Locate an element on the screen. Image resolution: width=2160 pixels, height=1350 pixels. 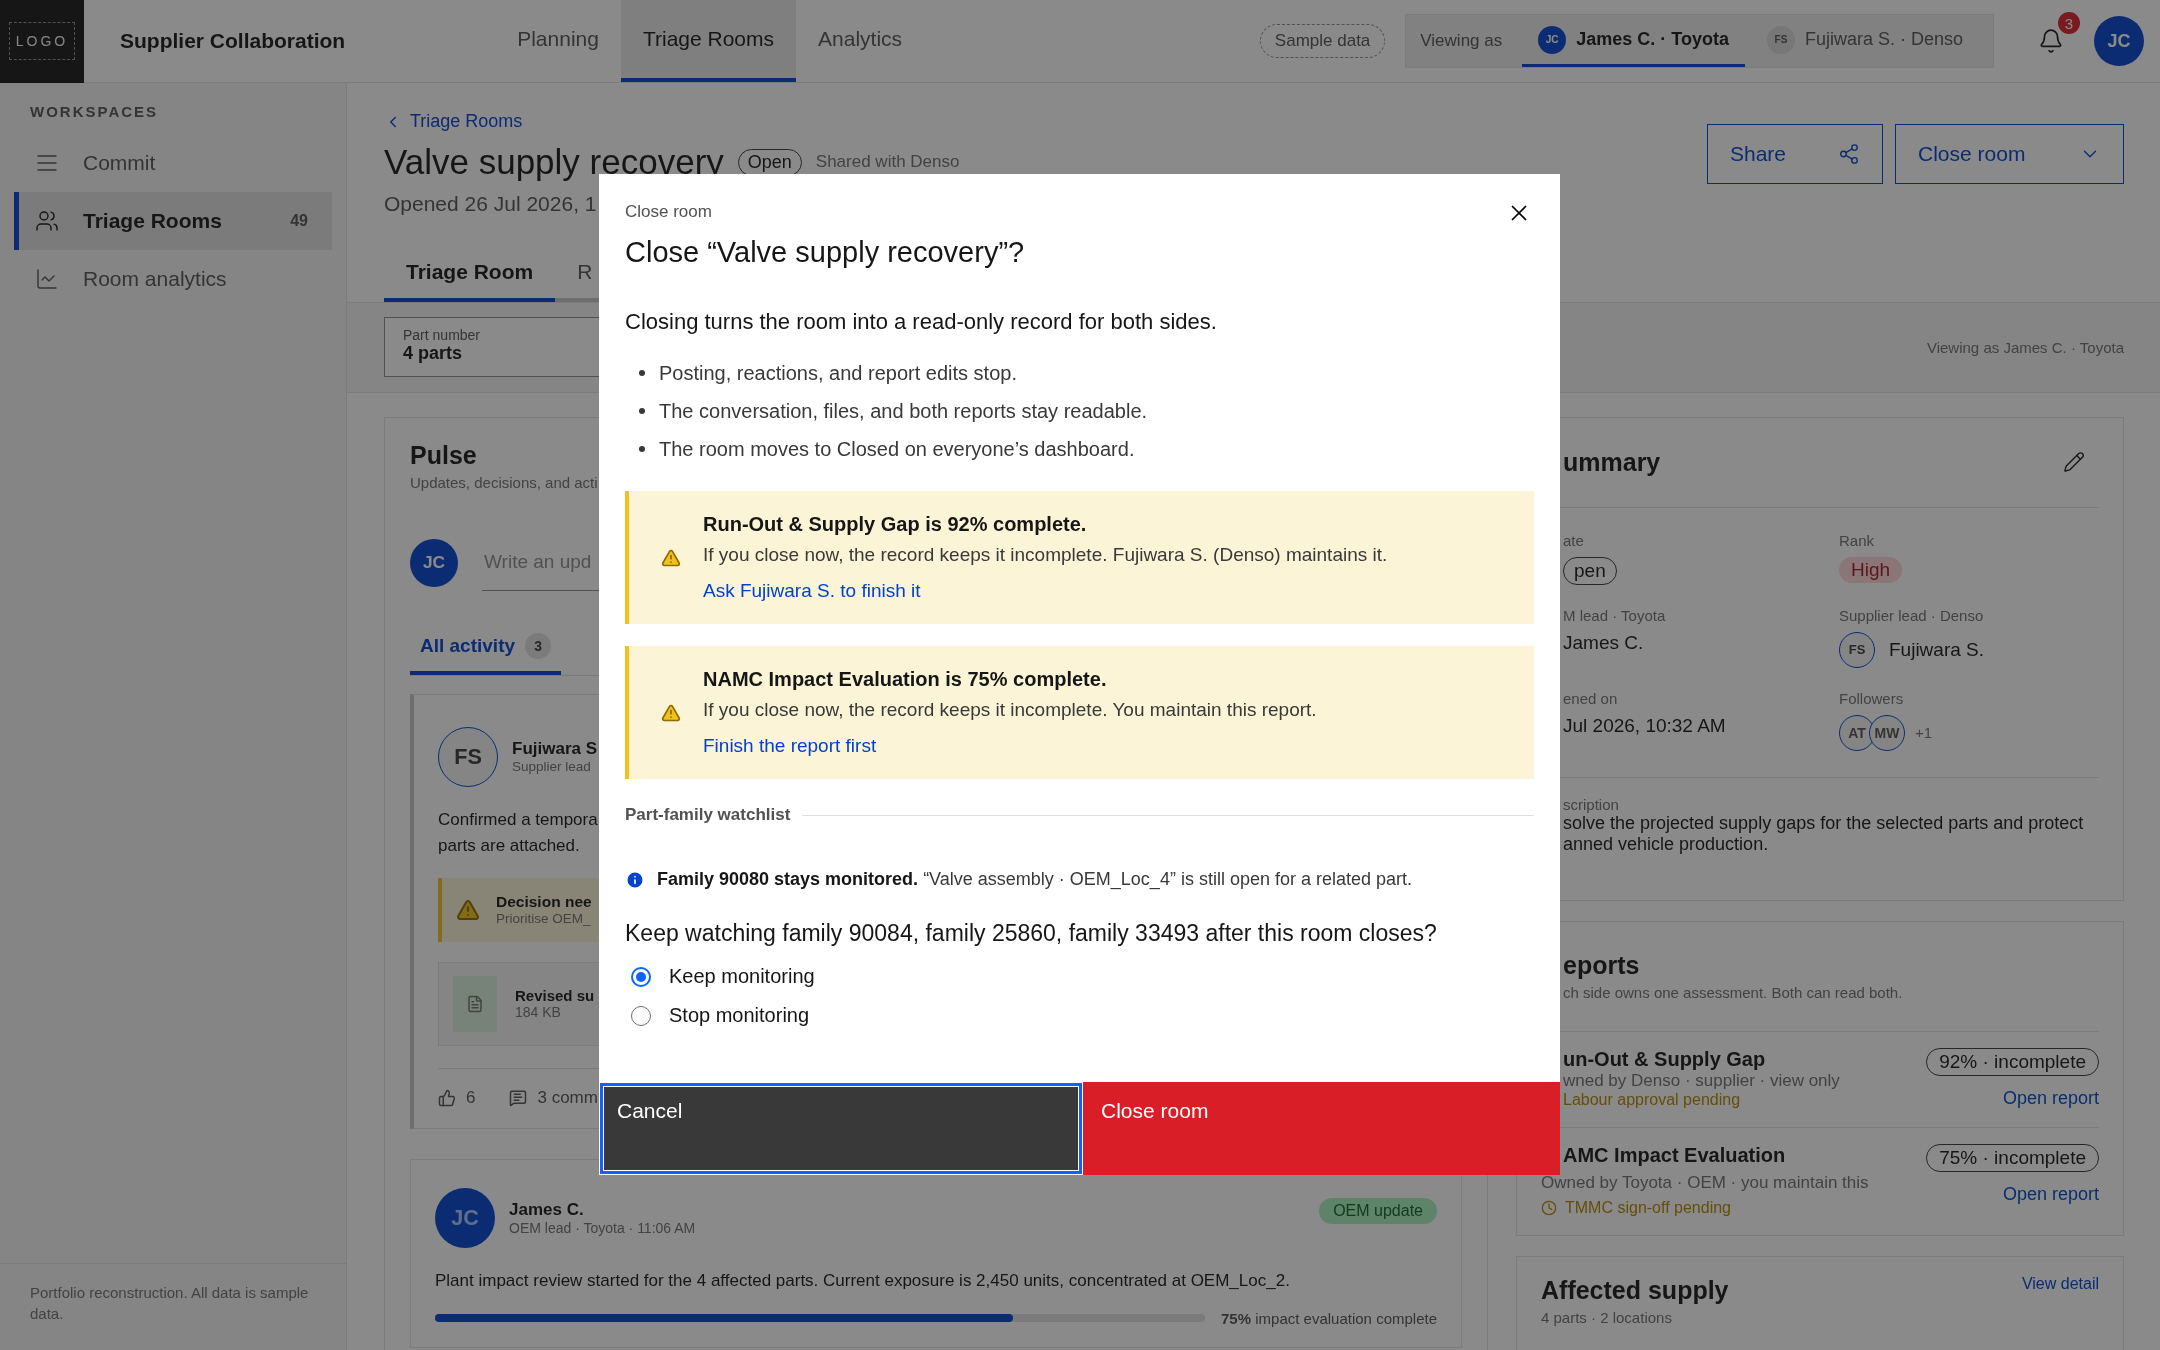
field-value: Jul 2026, 10:32 AM is located at coordinates (1645, 725).